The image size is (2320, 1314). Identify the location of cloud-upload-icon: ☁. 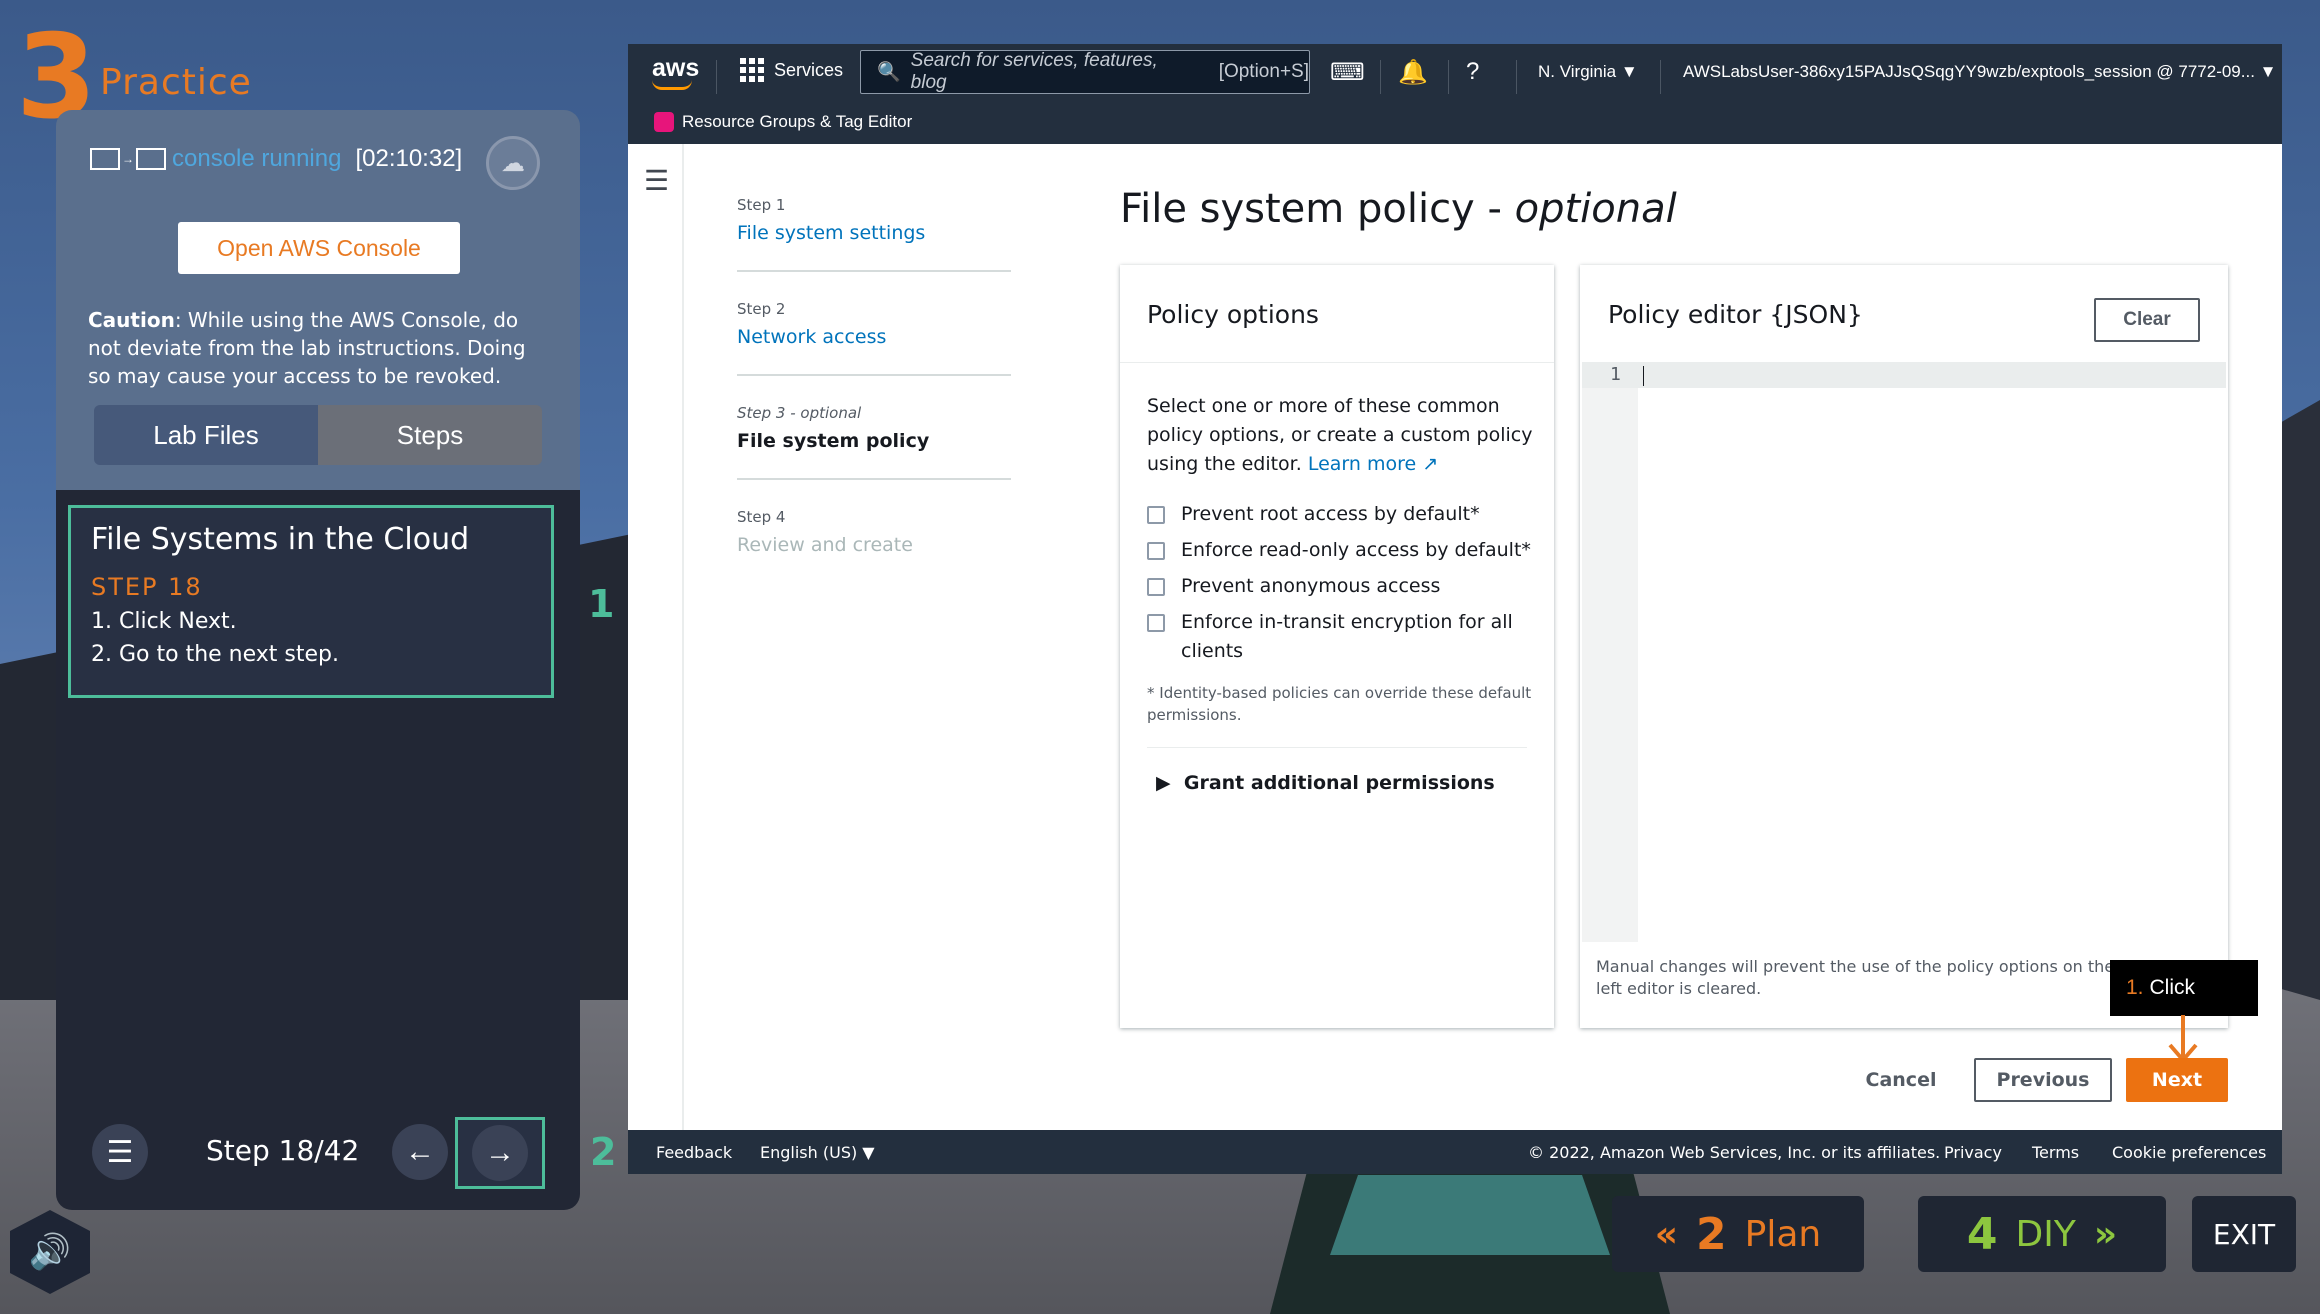
(513, 163).